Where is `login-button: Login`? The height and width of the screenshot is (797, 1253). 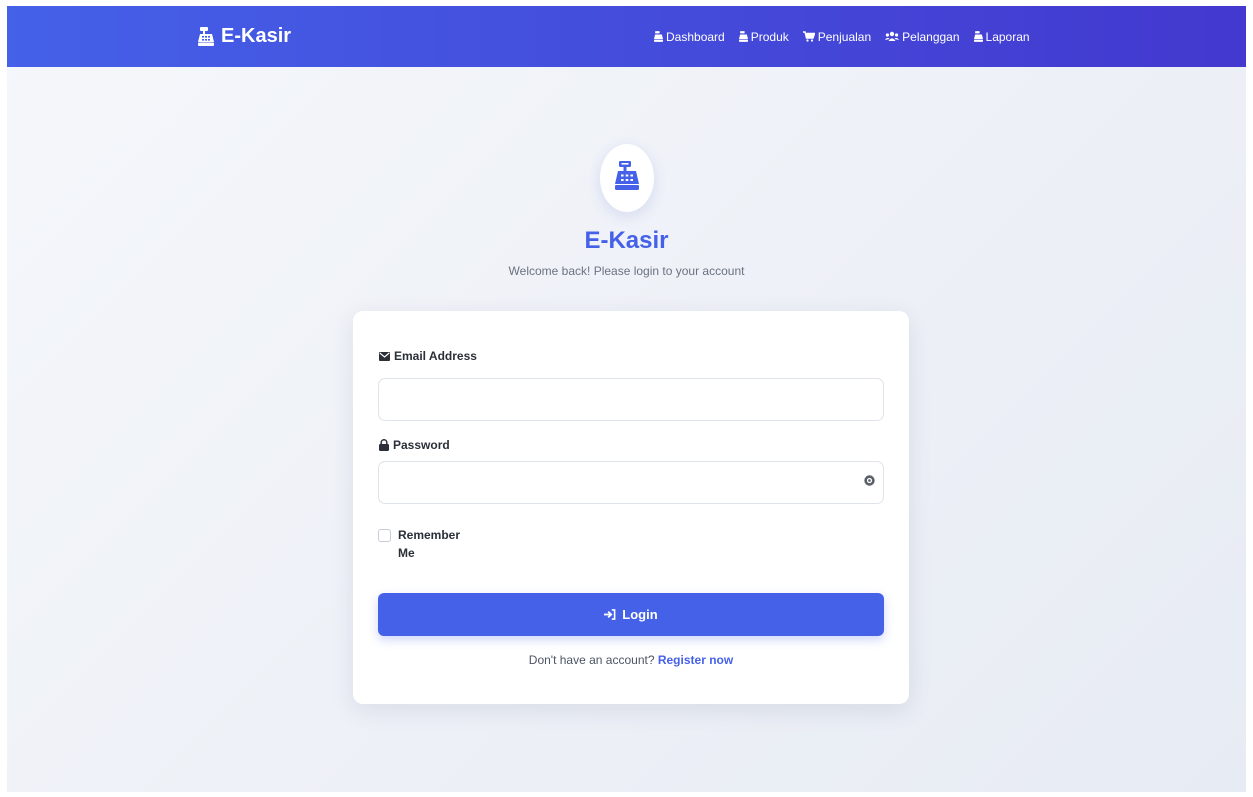 login-button: Login is located at coordinates (631, 614).